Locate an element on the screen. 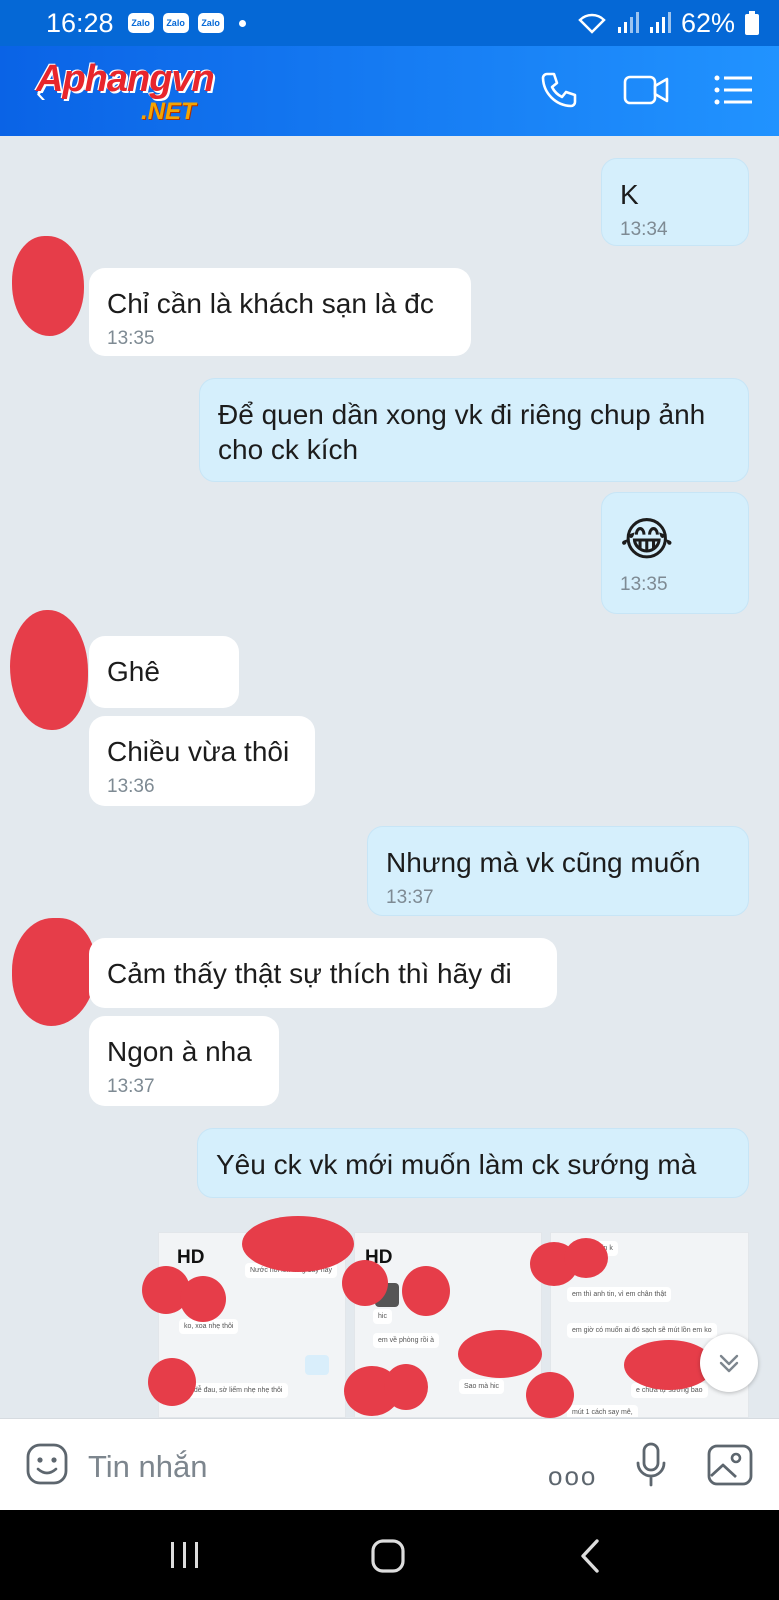 This screenshot has height=1600, width=779. message-bubble-outgoing: Yêu ck vk mới muốn làm ck sướng mà is located at coordinates (473, 1163).